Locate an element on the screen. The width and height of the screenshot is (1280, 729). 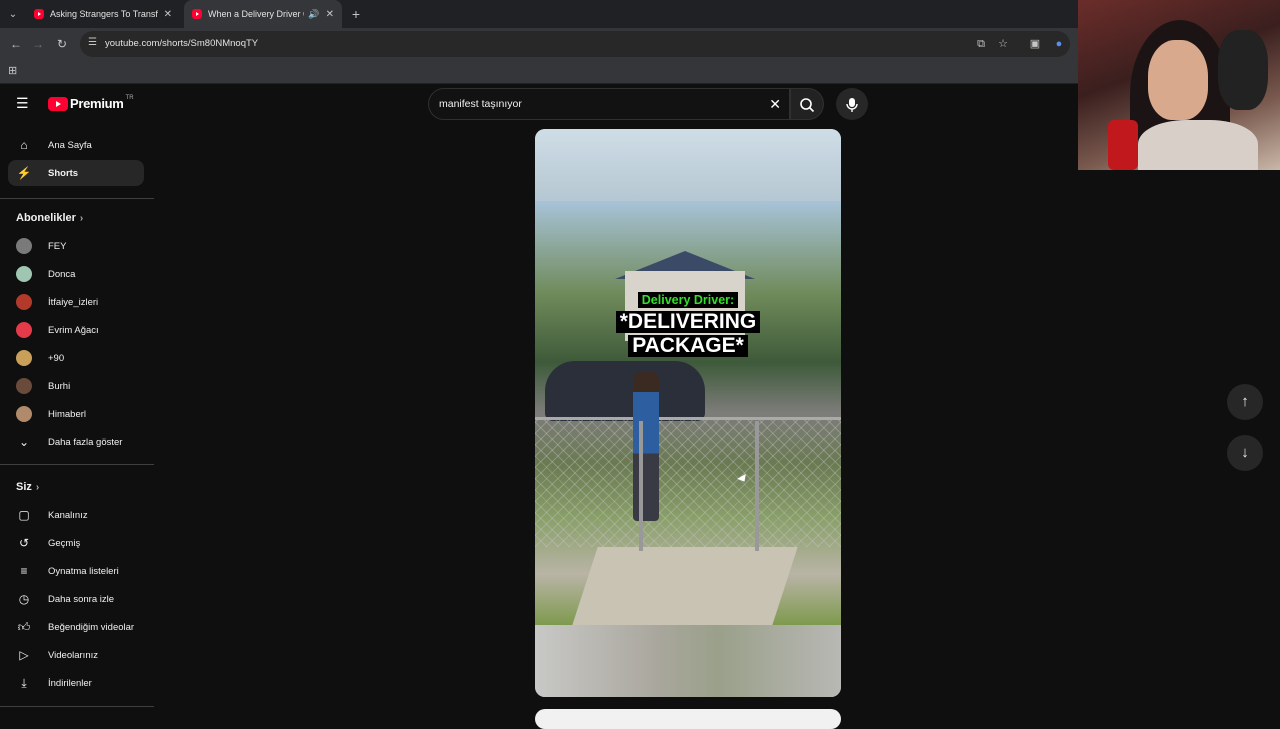
download-icon: ⤓ is located at coordinates (24, 683).